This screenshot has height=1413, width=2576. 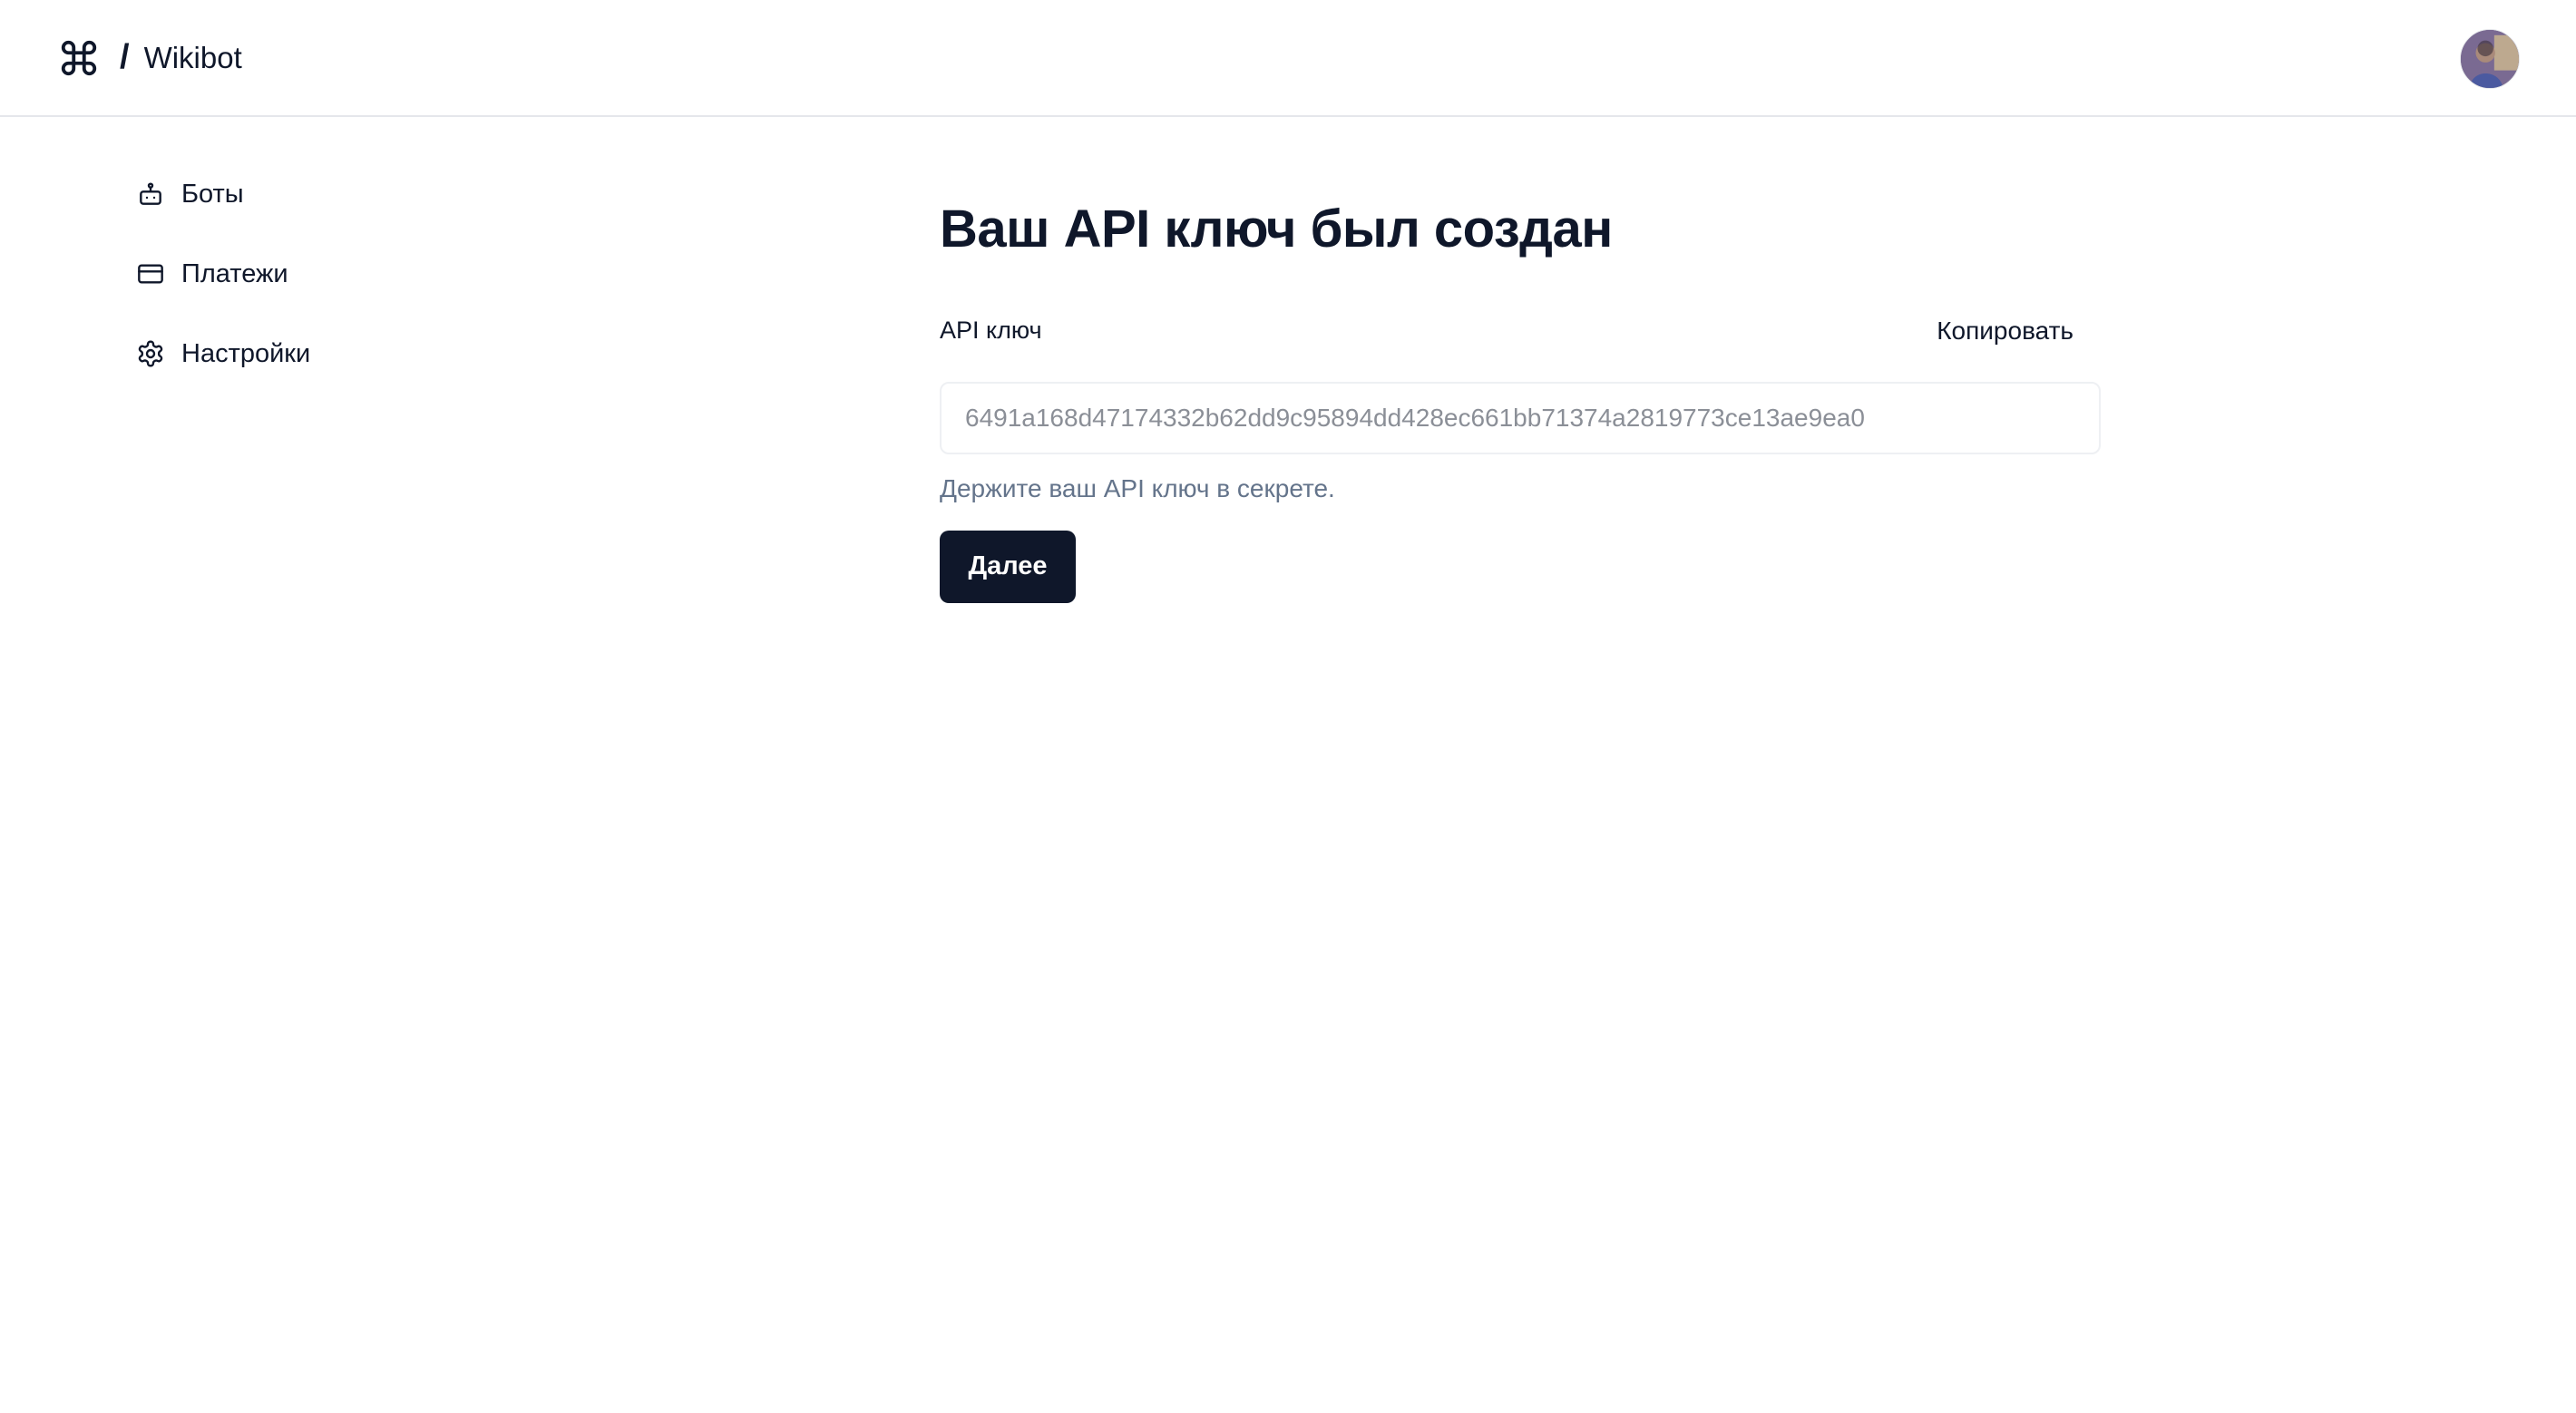 What do you see at coordinates (150, 193) in the screenshot?
I see `bot-icon` at bounding box center [150, 193].